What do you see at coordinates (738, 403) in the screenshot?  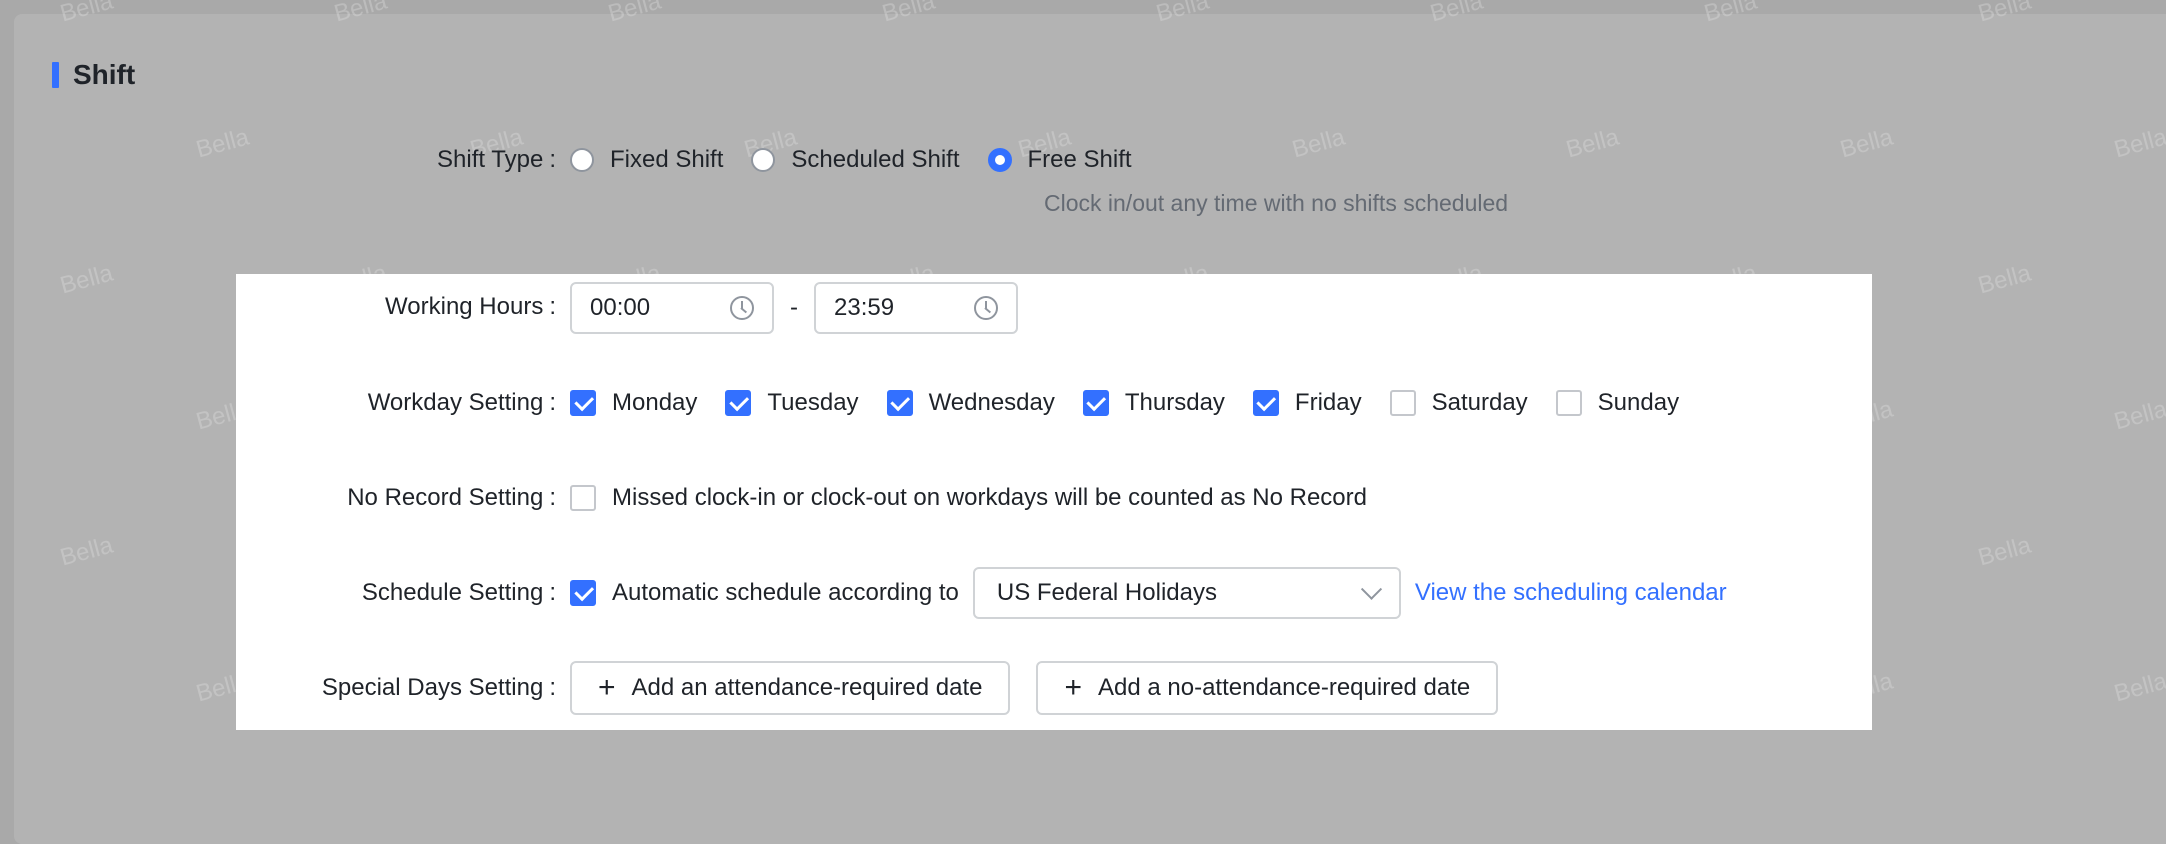 I see `checkbox-tuesday-box` at bounding box center [738, 403].